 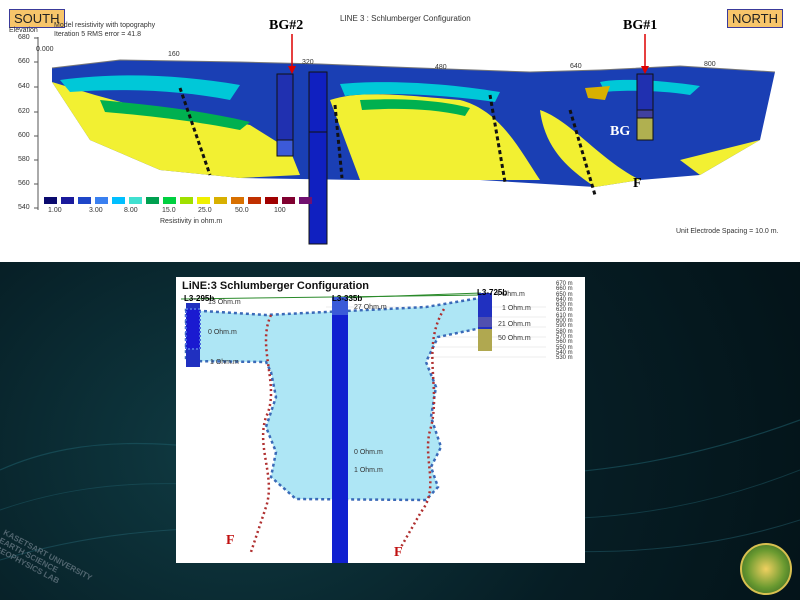 I want to click on elevation-tick: 540, so click(x=24, y=207).